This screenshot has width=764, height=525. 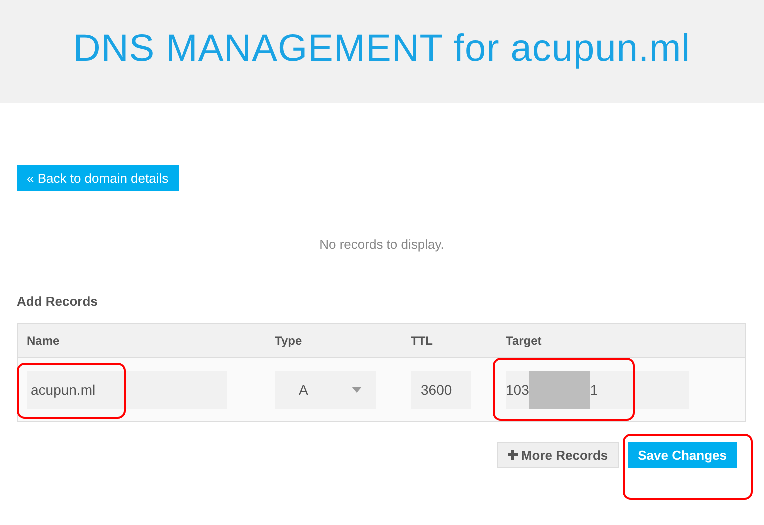 I want to click on type-select: A, so click(x=325, y=389).